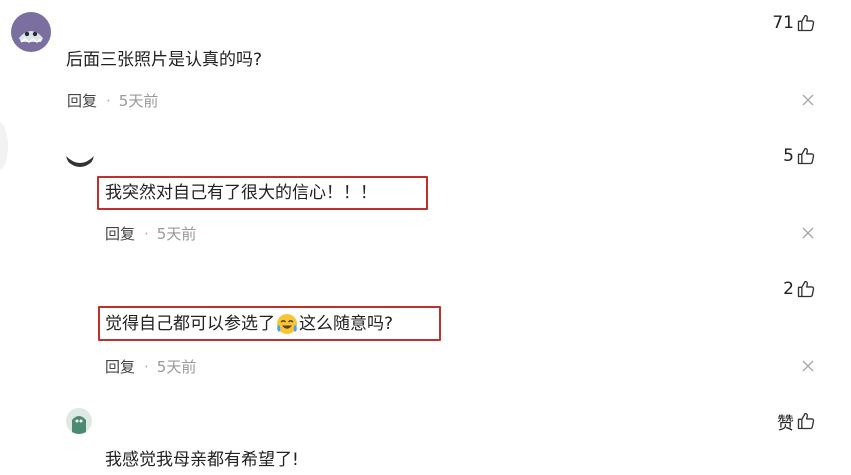 The width and height of the screenshot is (851, 475). I want to click on comment-text: 觉得自己都可以参选了 这么随意吗?, so click(249, 324).